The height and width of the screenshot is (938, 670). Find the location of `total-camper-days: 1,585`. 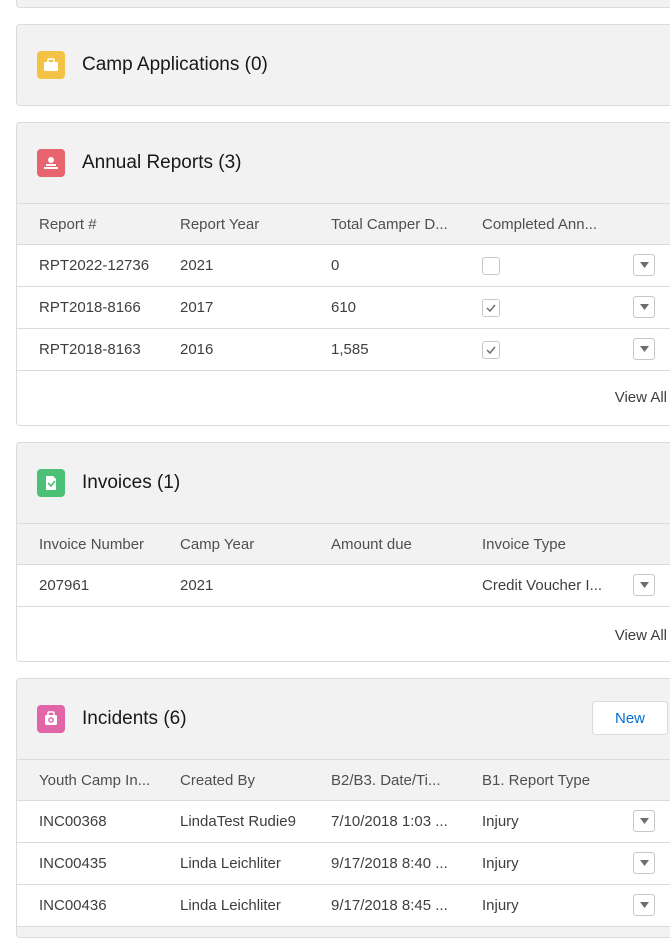

total-camper-days: 1,585 is located at coordinates (350, 349).